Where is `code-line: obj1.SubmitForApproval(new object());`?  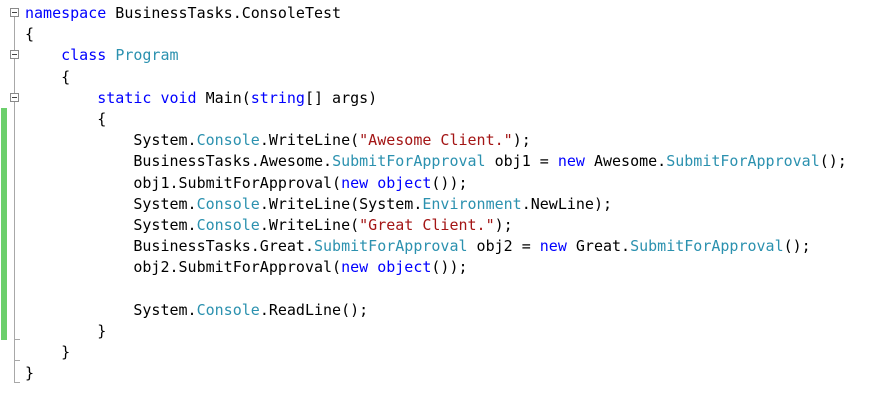 code-line: obj1.SubmitForApproval(new object()); is located at coordinates (436, 183).